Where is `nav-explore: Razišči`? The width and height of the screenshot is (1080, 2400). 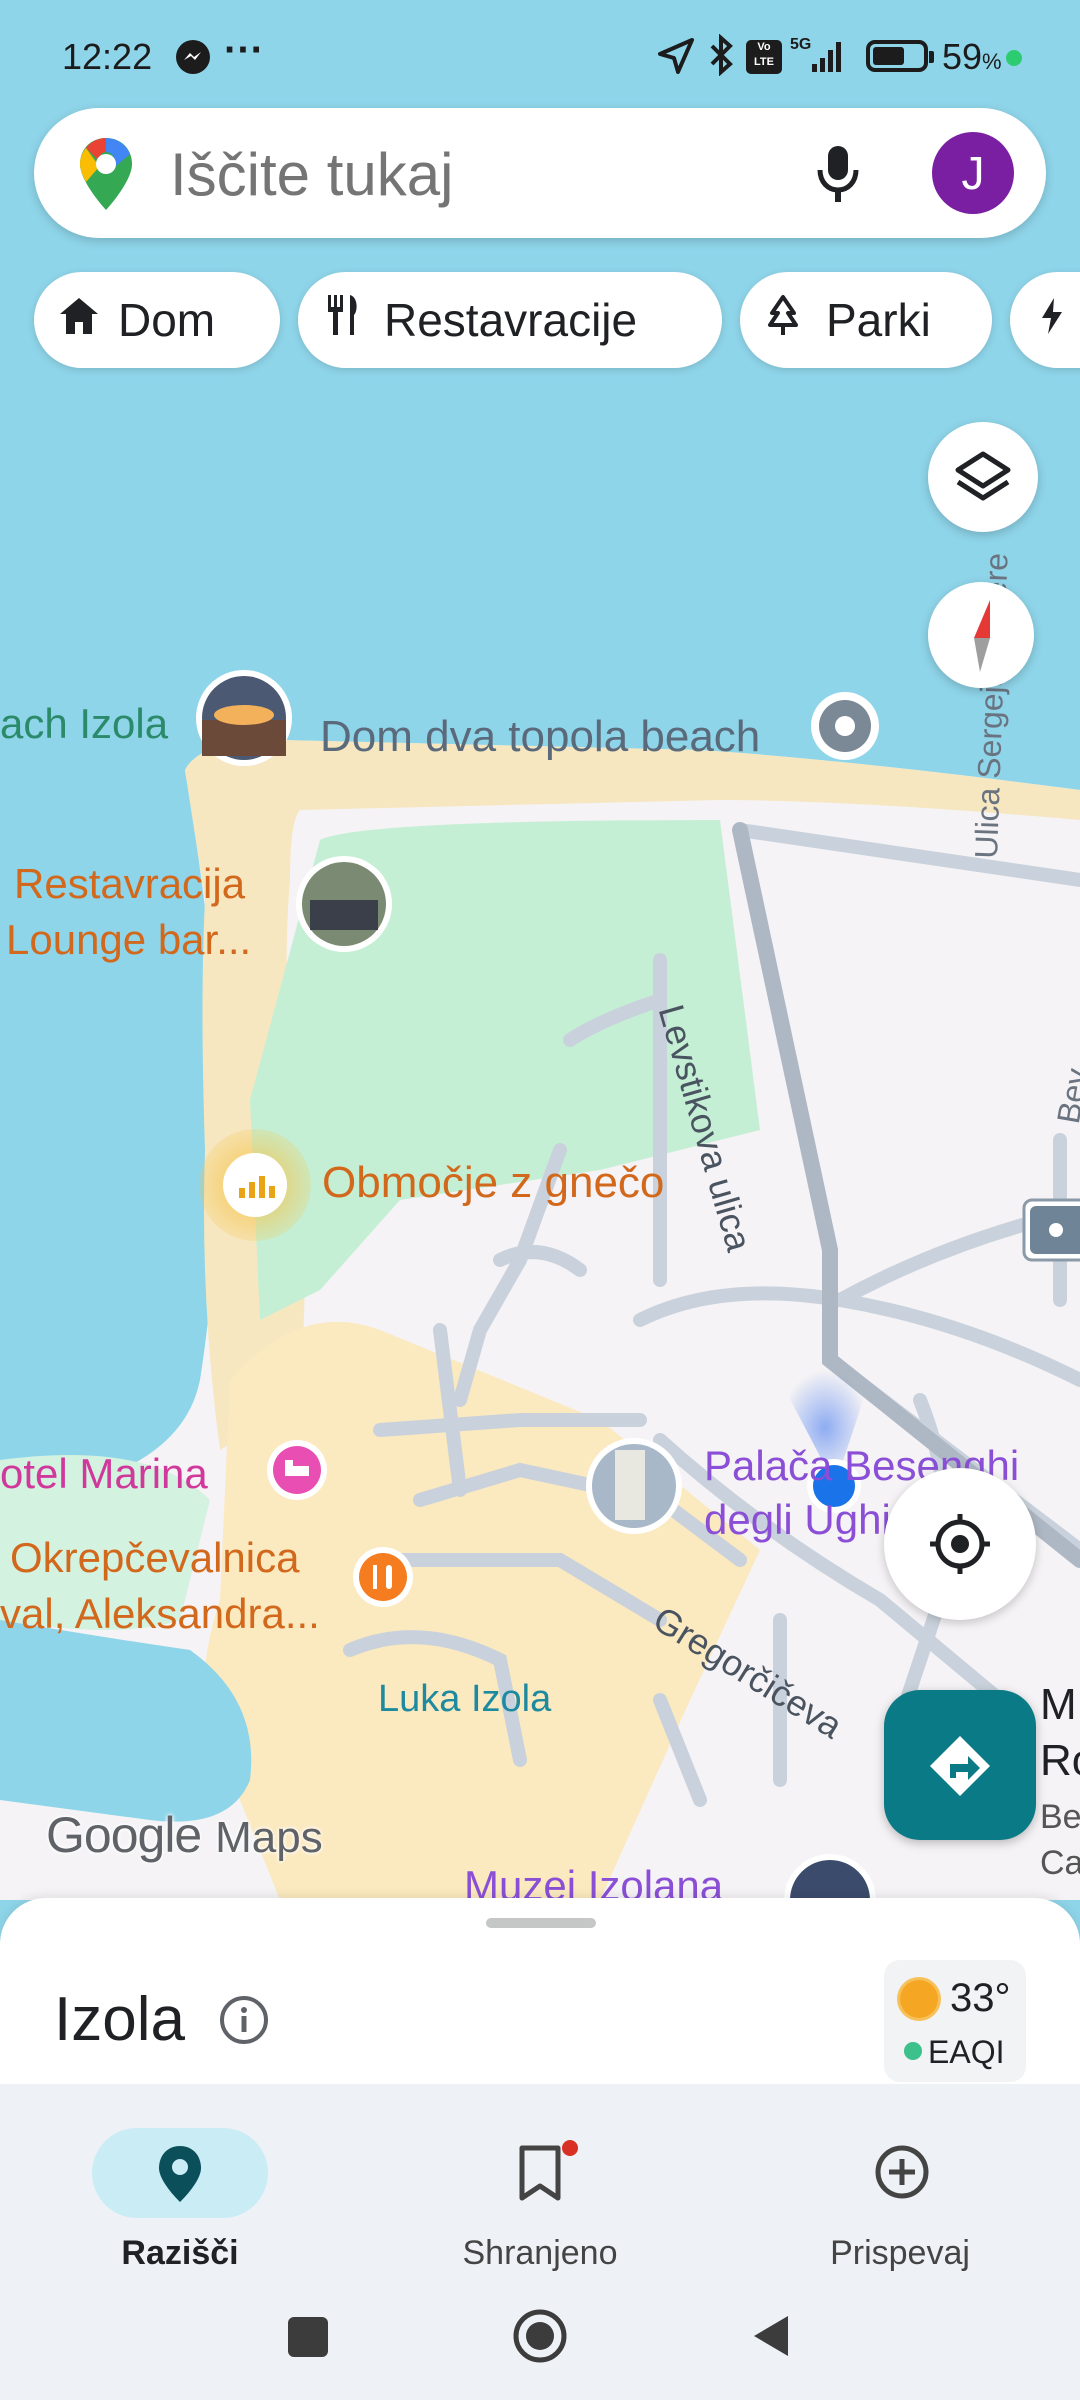 nav-explore: Razišči is located at coordinates (180, 2196).